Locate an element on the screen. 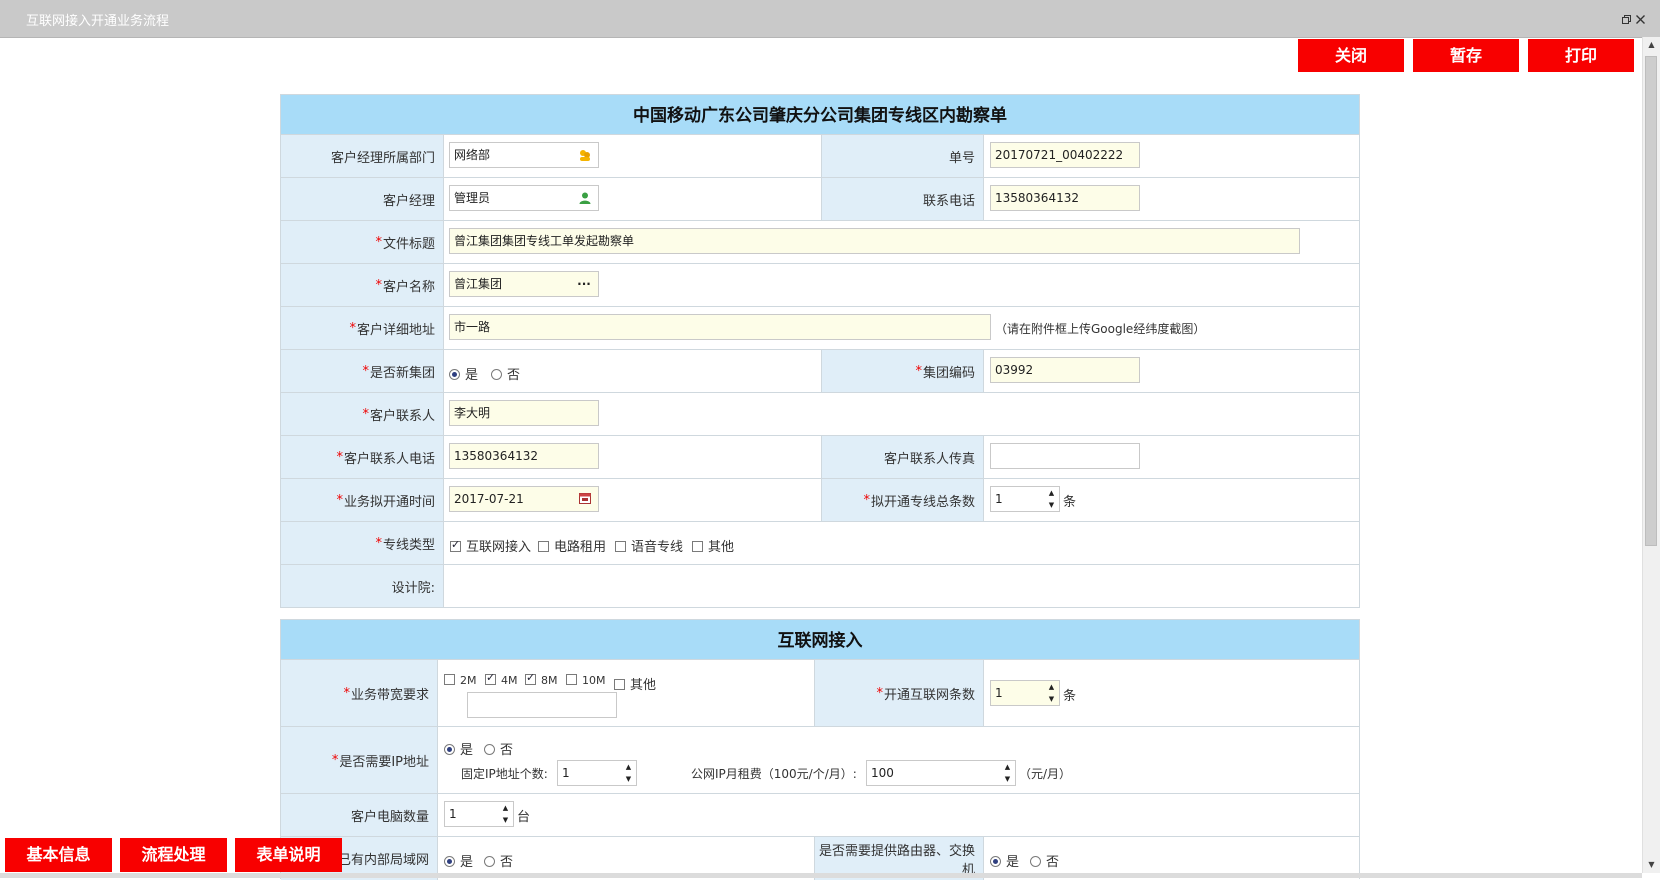 This screenshot has height=880, width=1660. group-code-field: 03992 is located at coordinates (1065, 370).